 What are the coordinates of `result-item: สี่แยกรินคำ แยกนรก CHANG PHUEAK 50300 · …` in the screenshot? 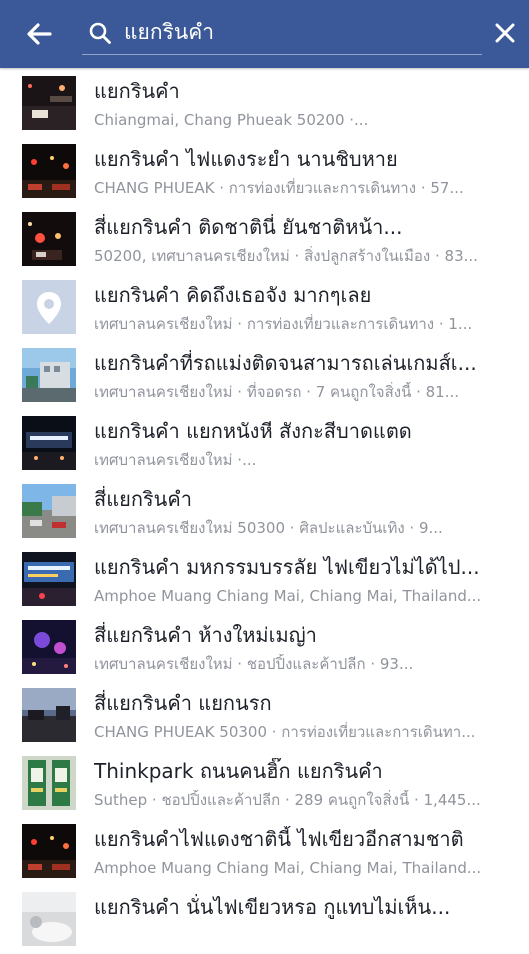 It's located at (264, 716).